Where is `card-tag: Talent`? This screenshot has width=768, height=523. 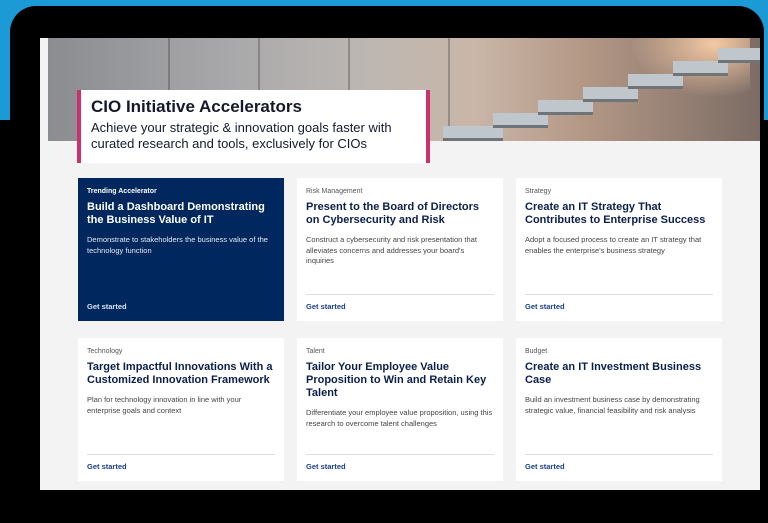 card-tag: Talent is located at coordinates (315, 351).